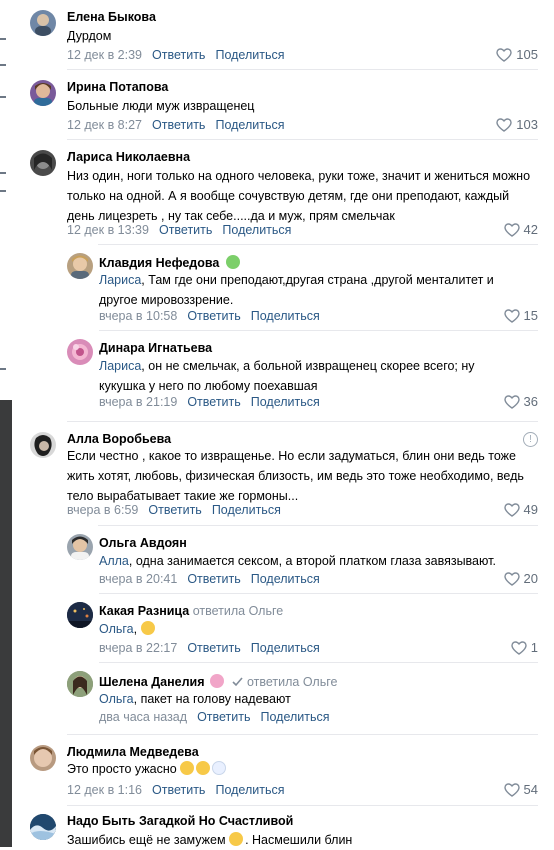  Describe the element at coordinates (138, 316) in the screenshot. I see `reply-time: вчера в 10:58` at that location.